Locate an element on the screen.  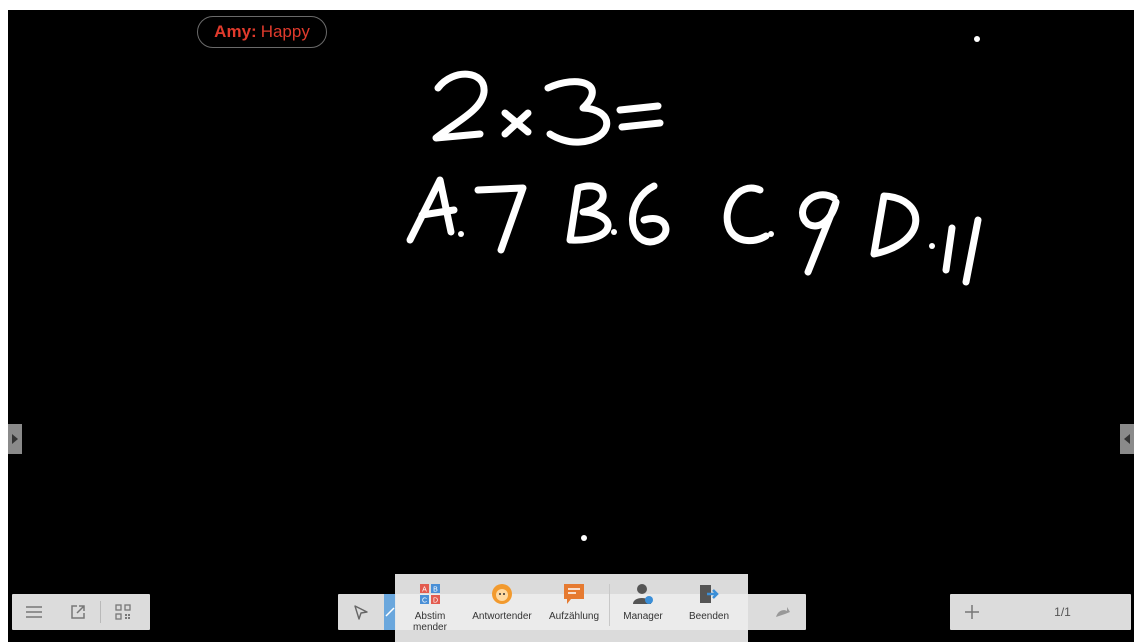
chevron-left-icon is located at coordinates (1127, 439).